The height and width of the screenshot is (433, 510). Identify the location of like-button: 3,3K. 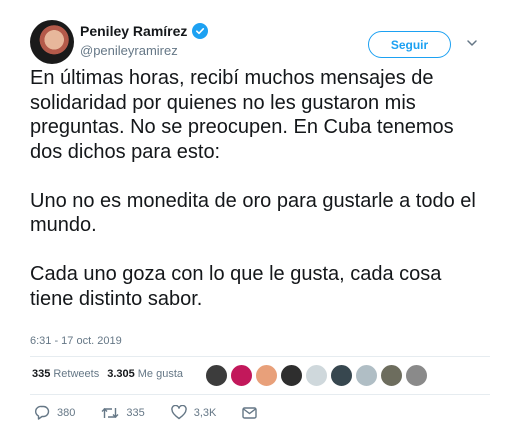
(193, 412).